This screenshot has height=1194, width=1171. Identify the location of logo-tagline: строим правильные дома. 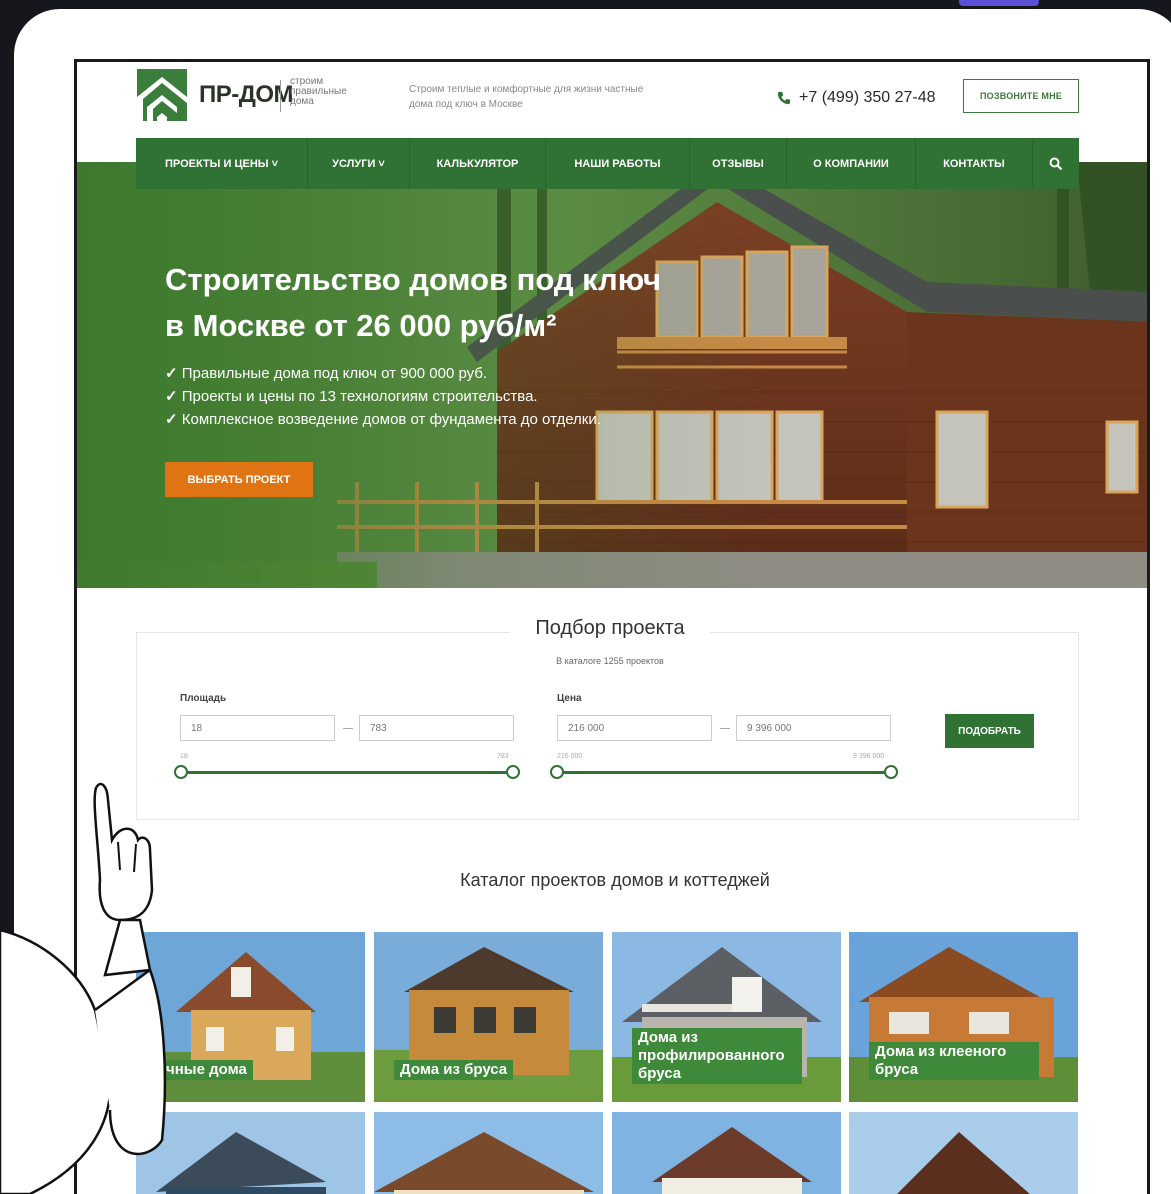
(335, 92).